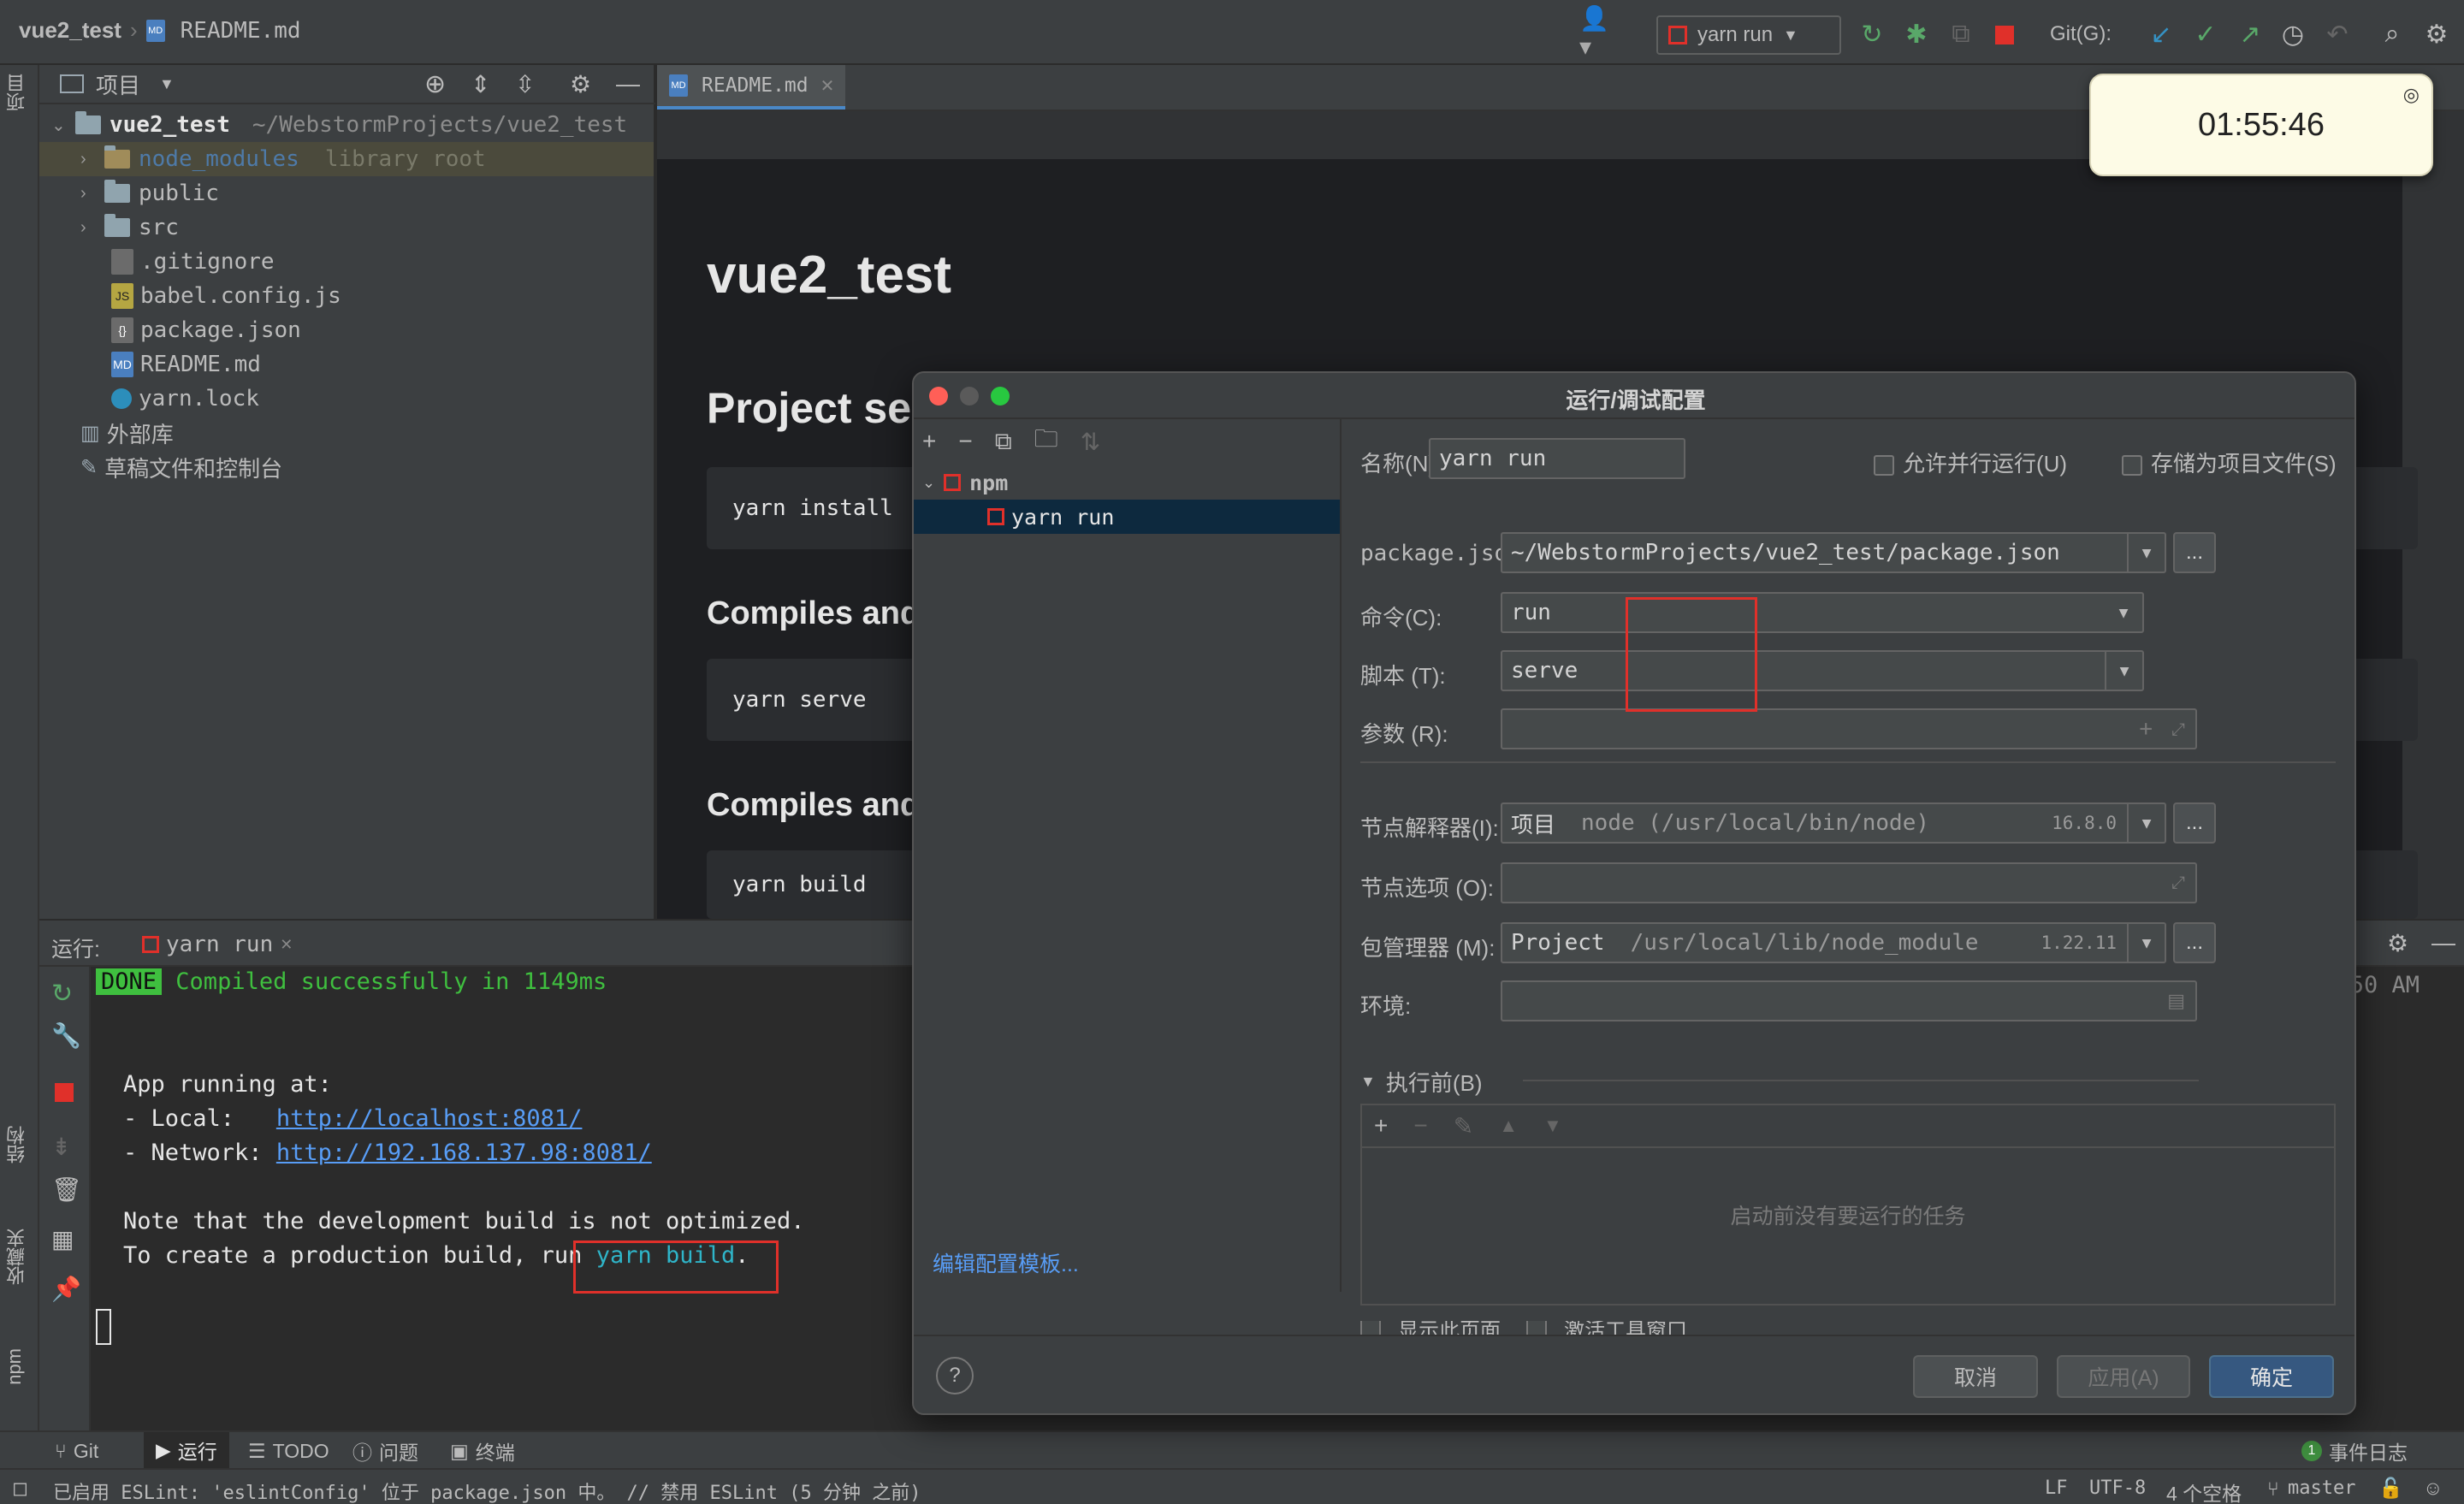  I want to click on args-input: + ⤢, so click(1849, 728).